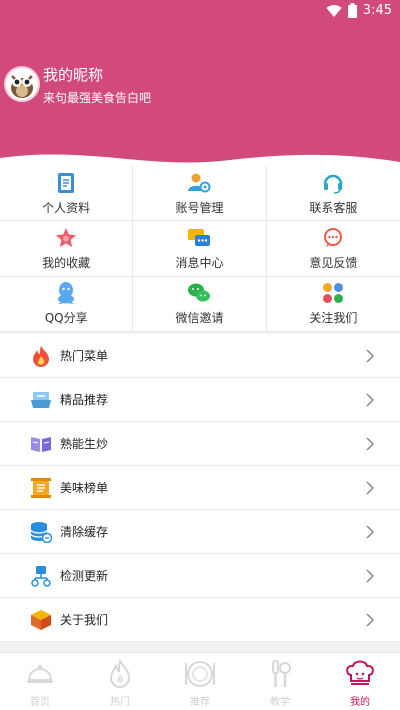 Image resolution: width=400 pixels, height=710 pixels. What do you see at coordinates (333, 207) in the screenshot?
I see `grid-label: 联系客服` at bounding box center [333, 207].